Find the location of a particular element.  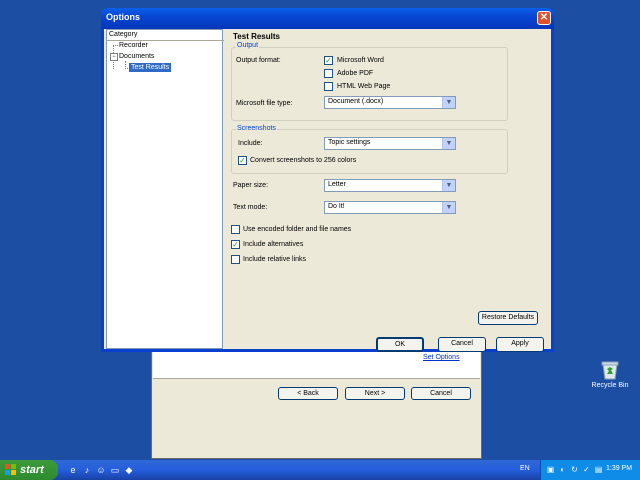

text-mode-select: Do It! ▼ is located at coordinates (390, 207).